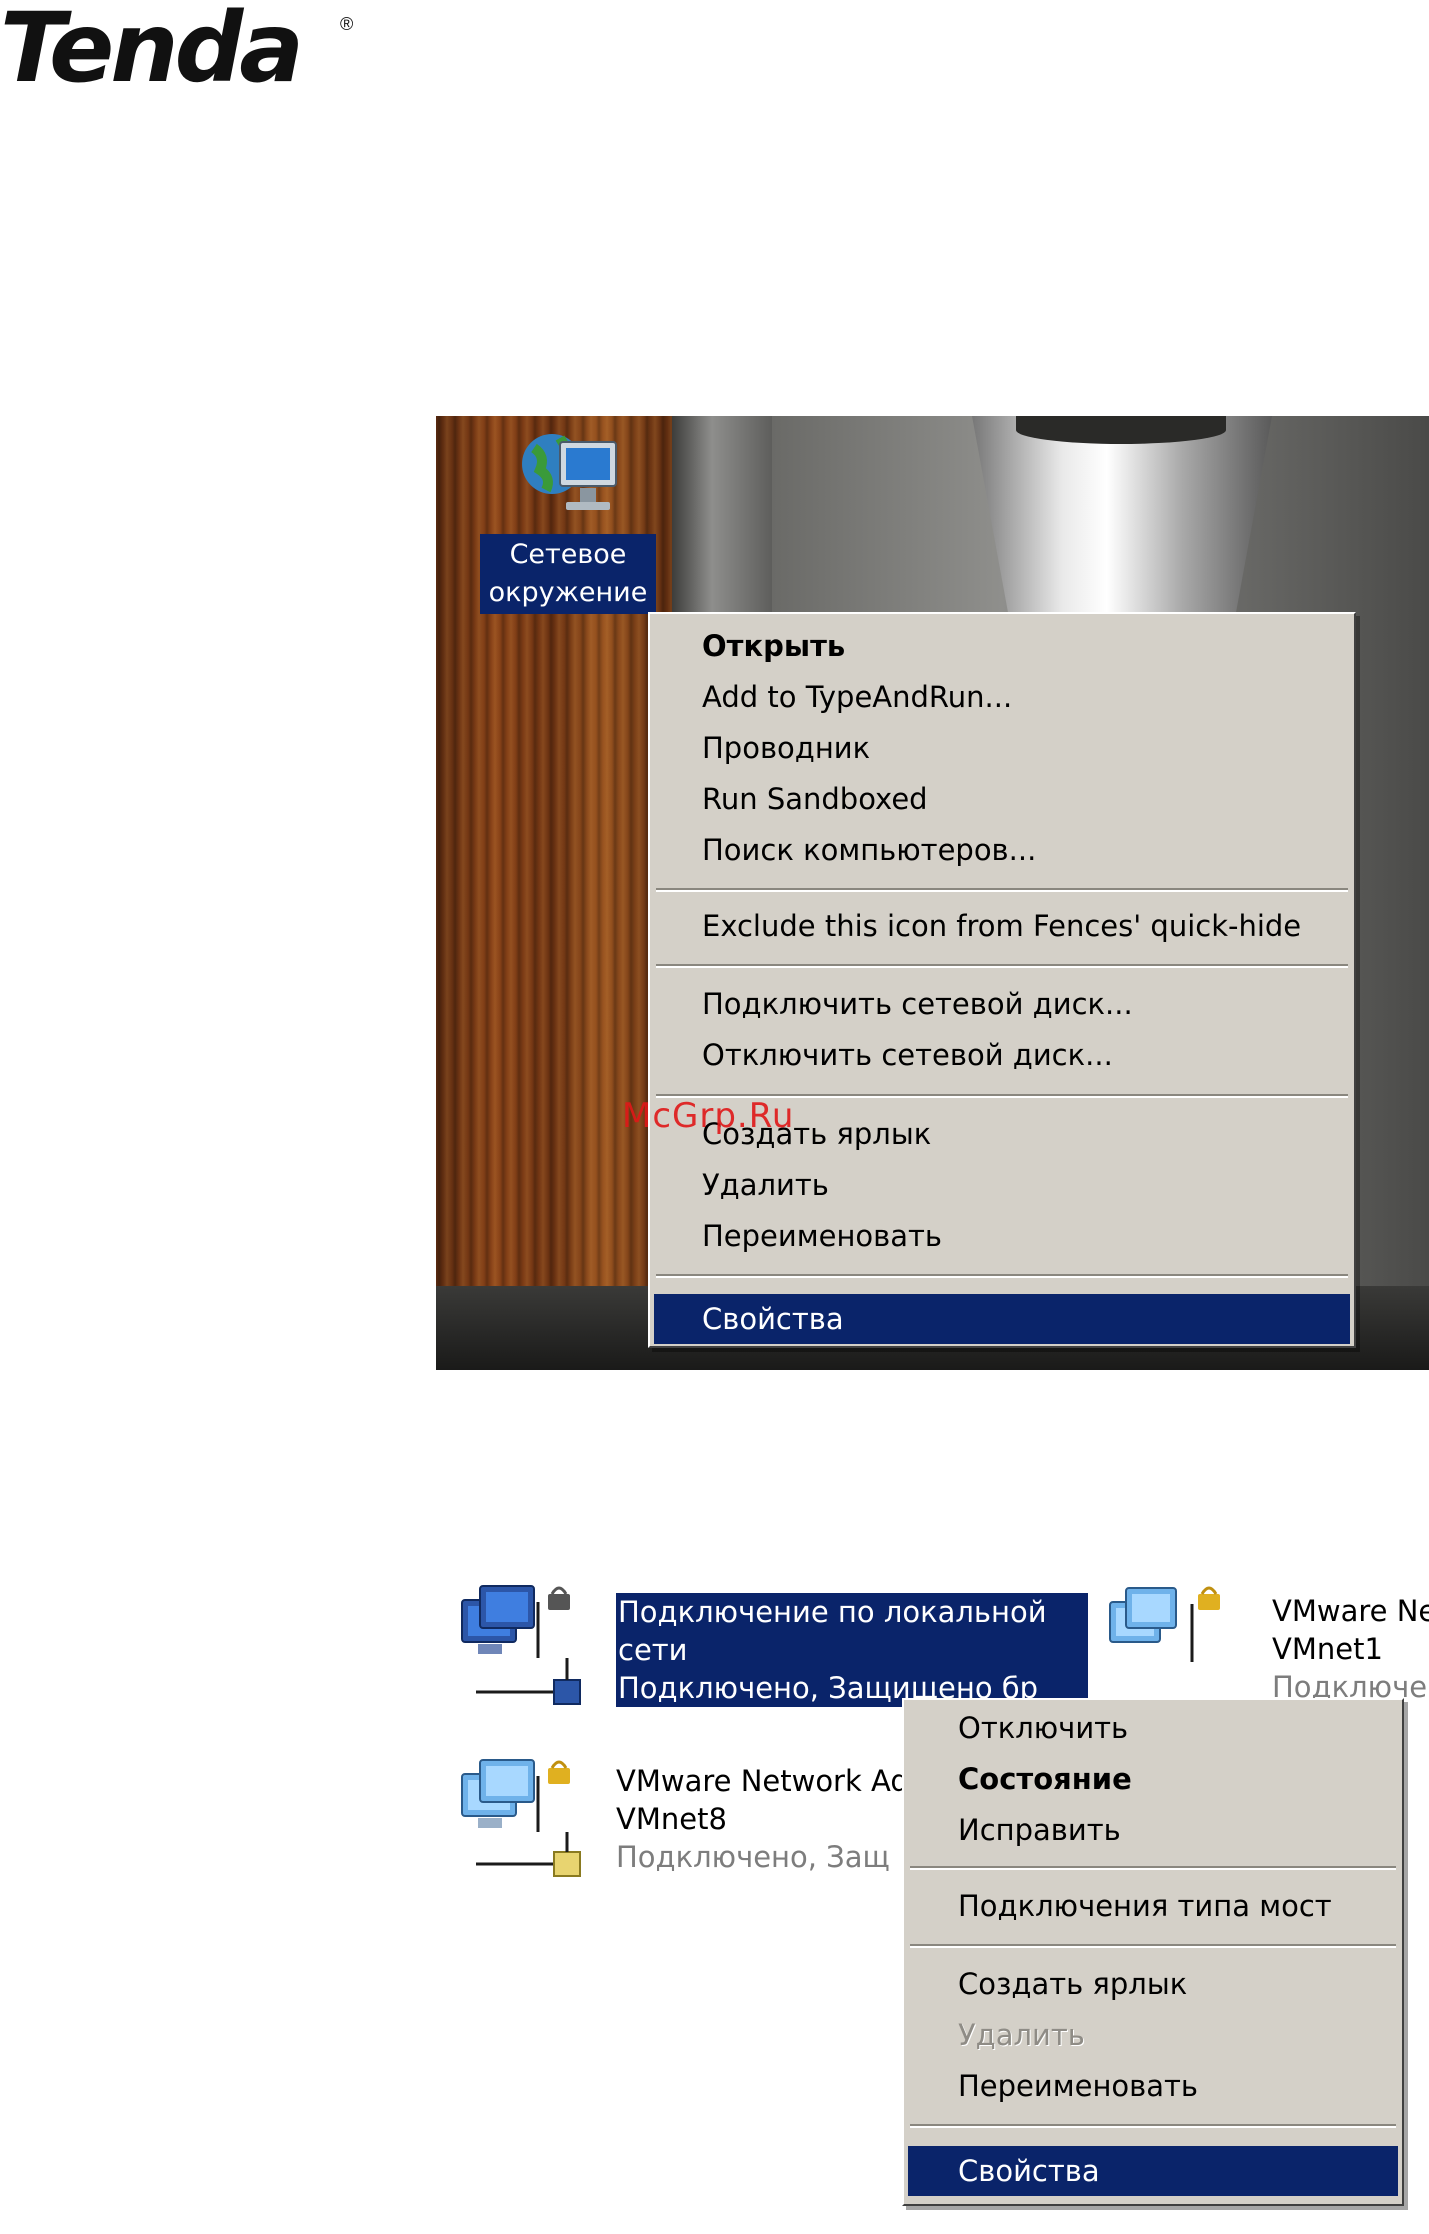 This screenshot has height=2234, width=1429. What do you see at coordinates (1145, 1906) in the screenshot?
I see `menu-item-bridge-connections: Подключения типа мост` at bounding box center [1145, 1906].